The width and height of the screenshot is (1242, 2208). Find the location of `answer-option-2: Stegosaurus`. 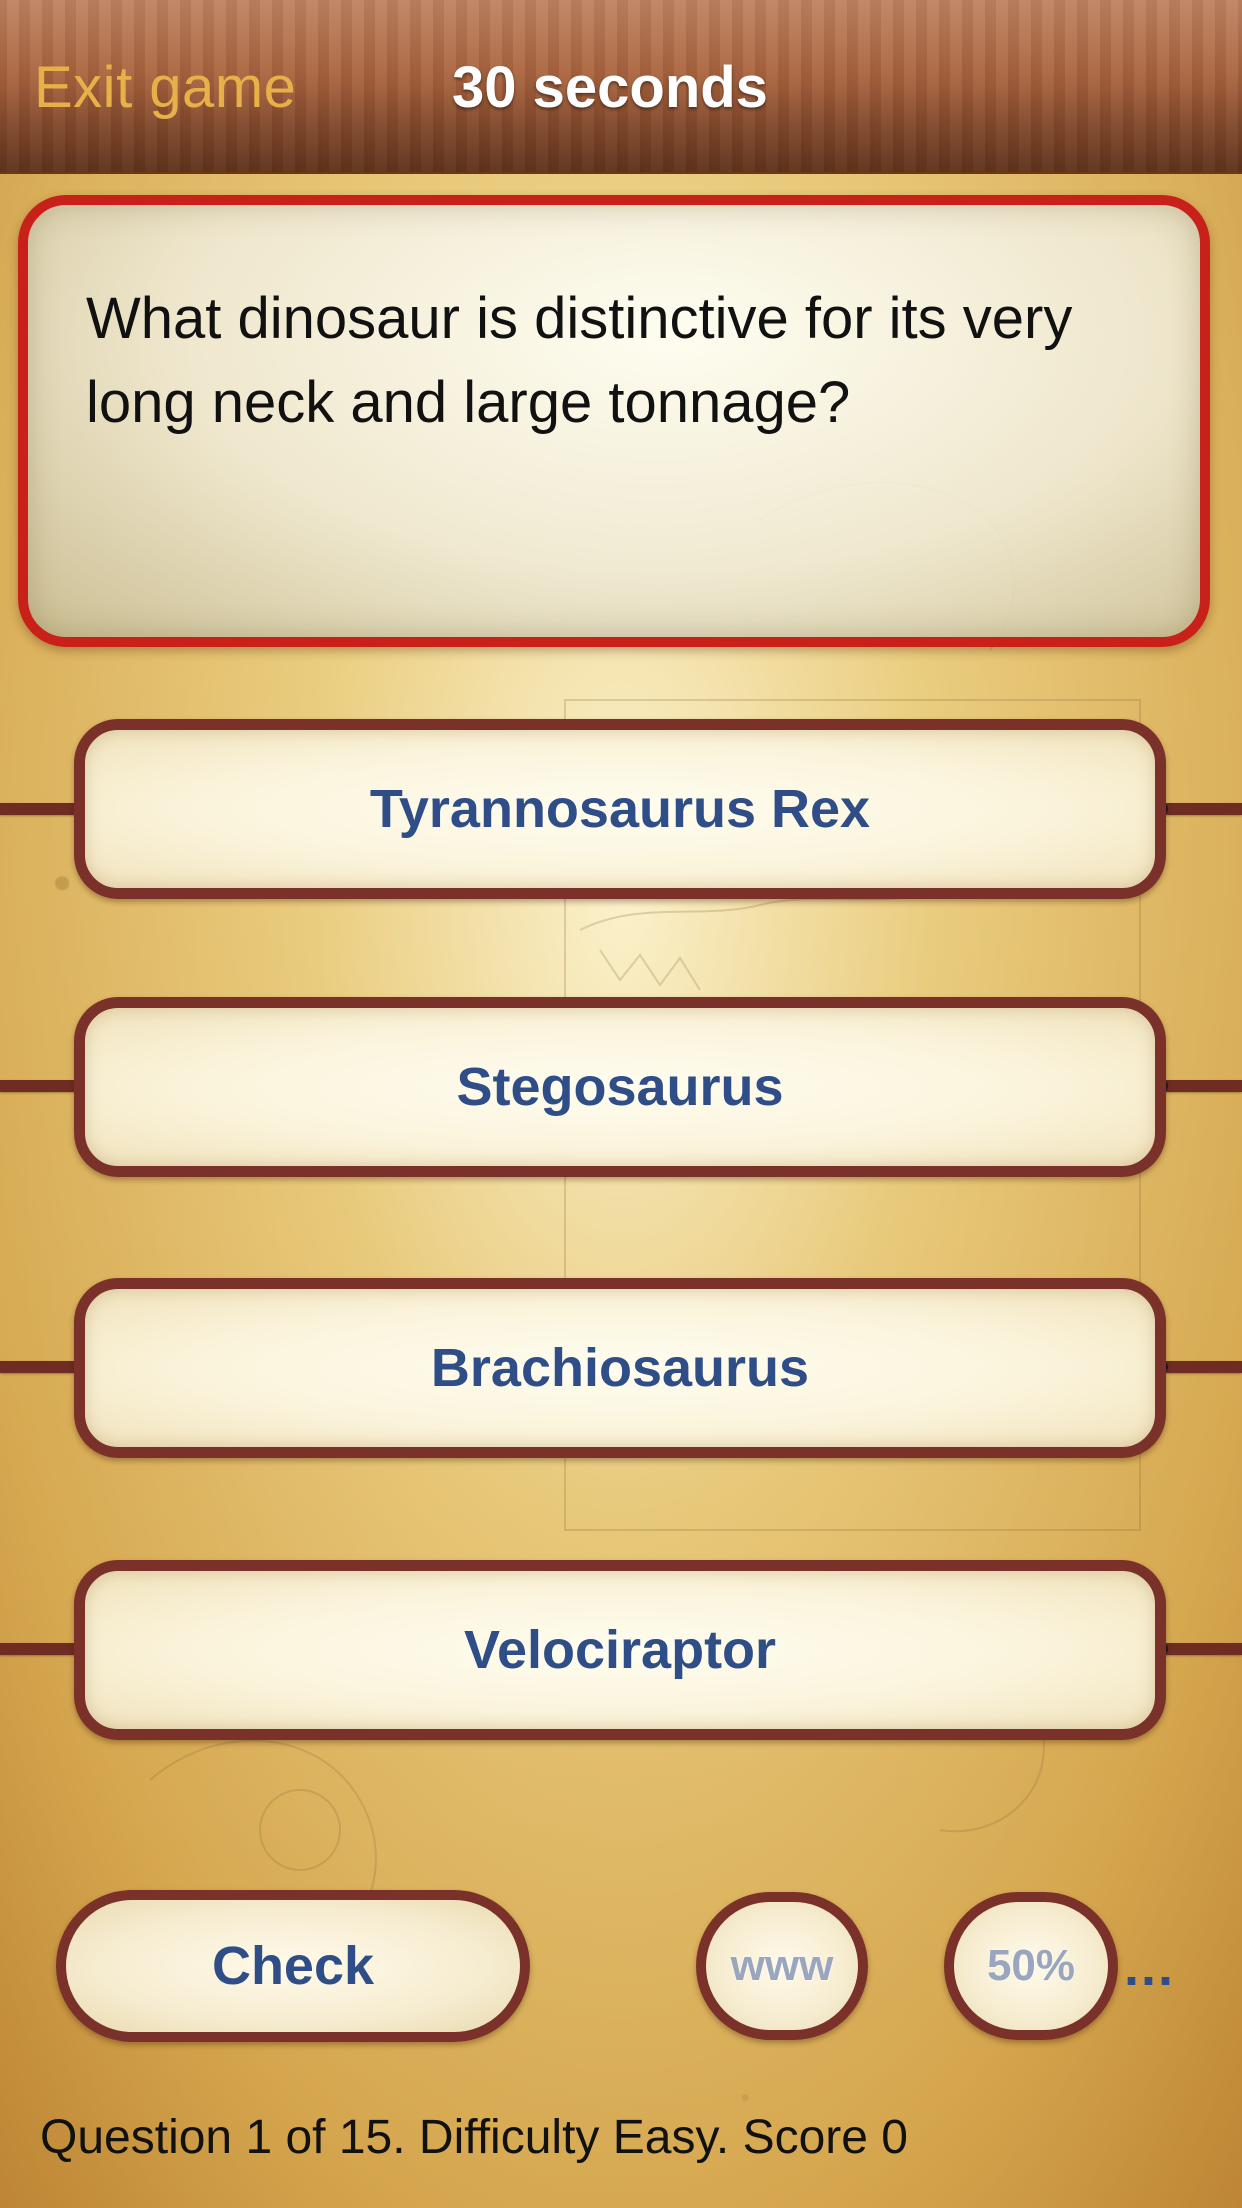

answer-option-2: Stegosaurus is located at coordinates (620, 1087).